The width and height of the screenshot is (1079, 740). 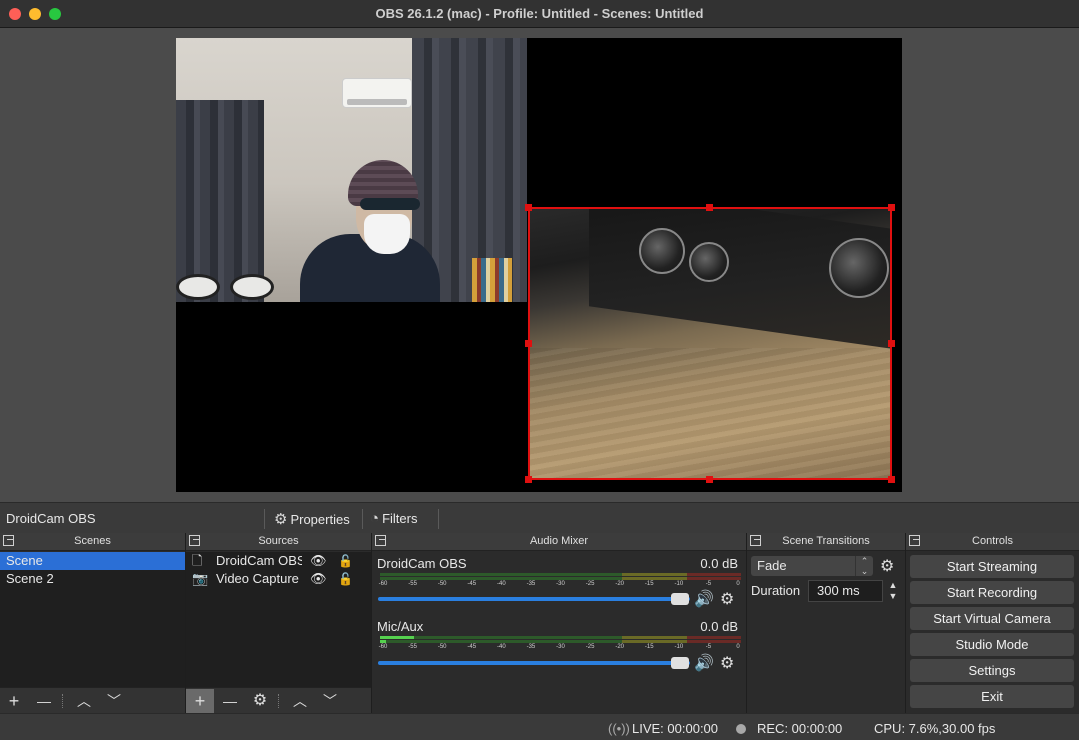 I want to click on webcam-source-image, so click(x=351, y=170).